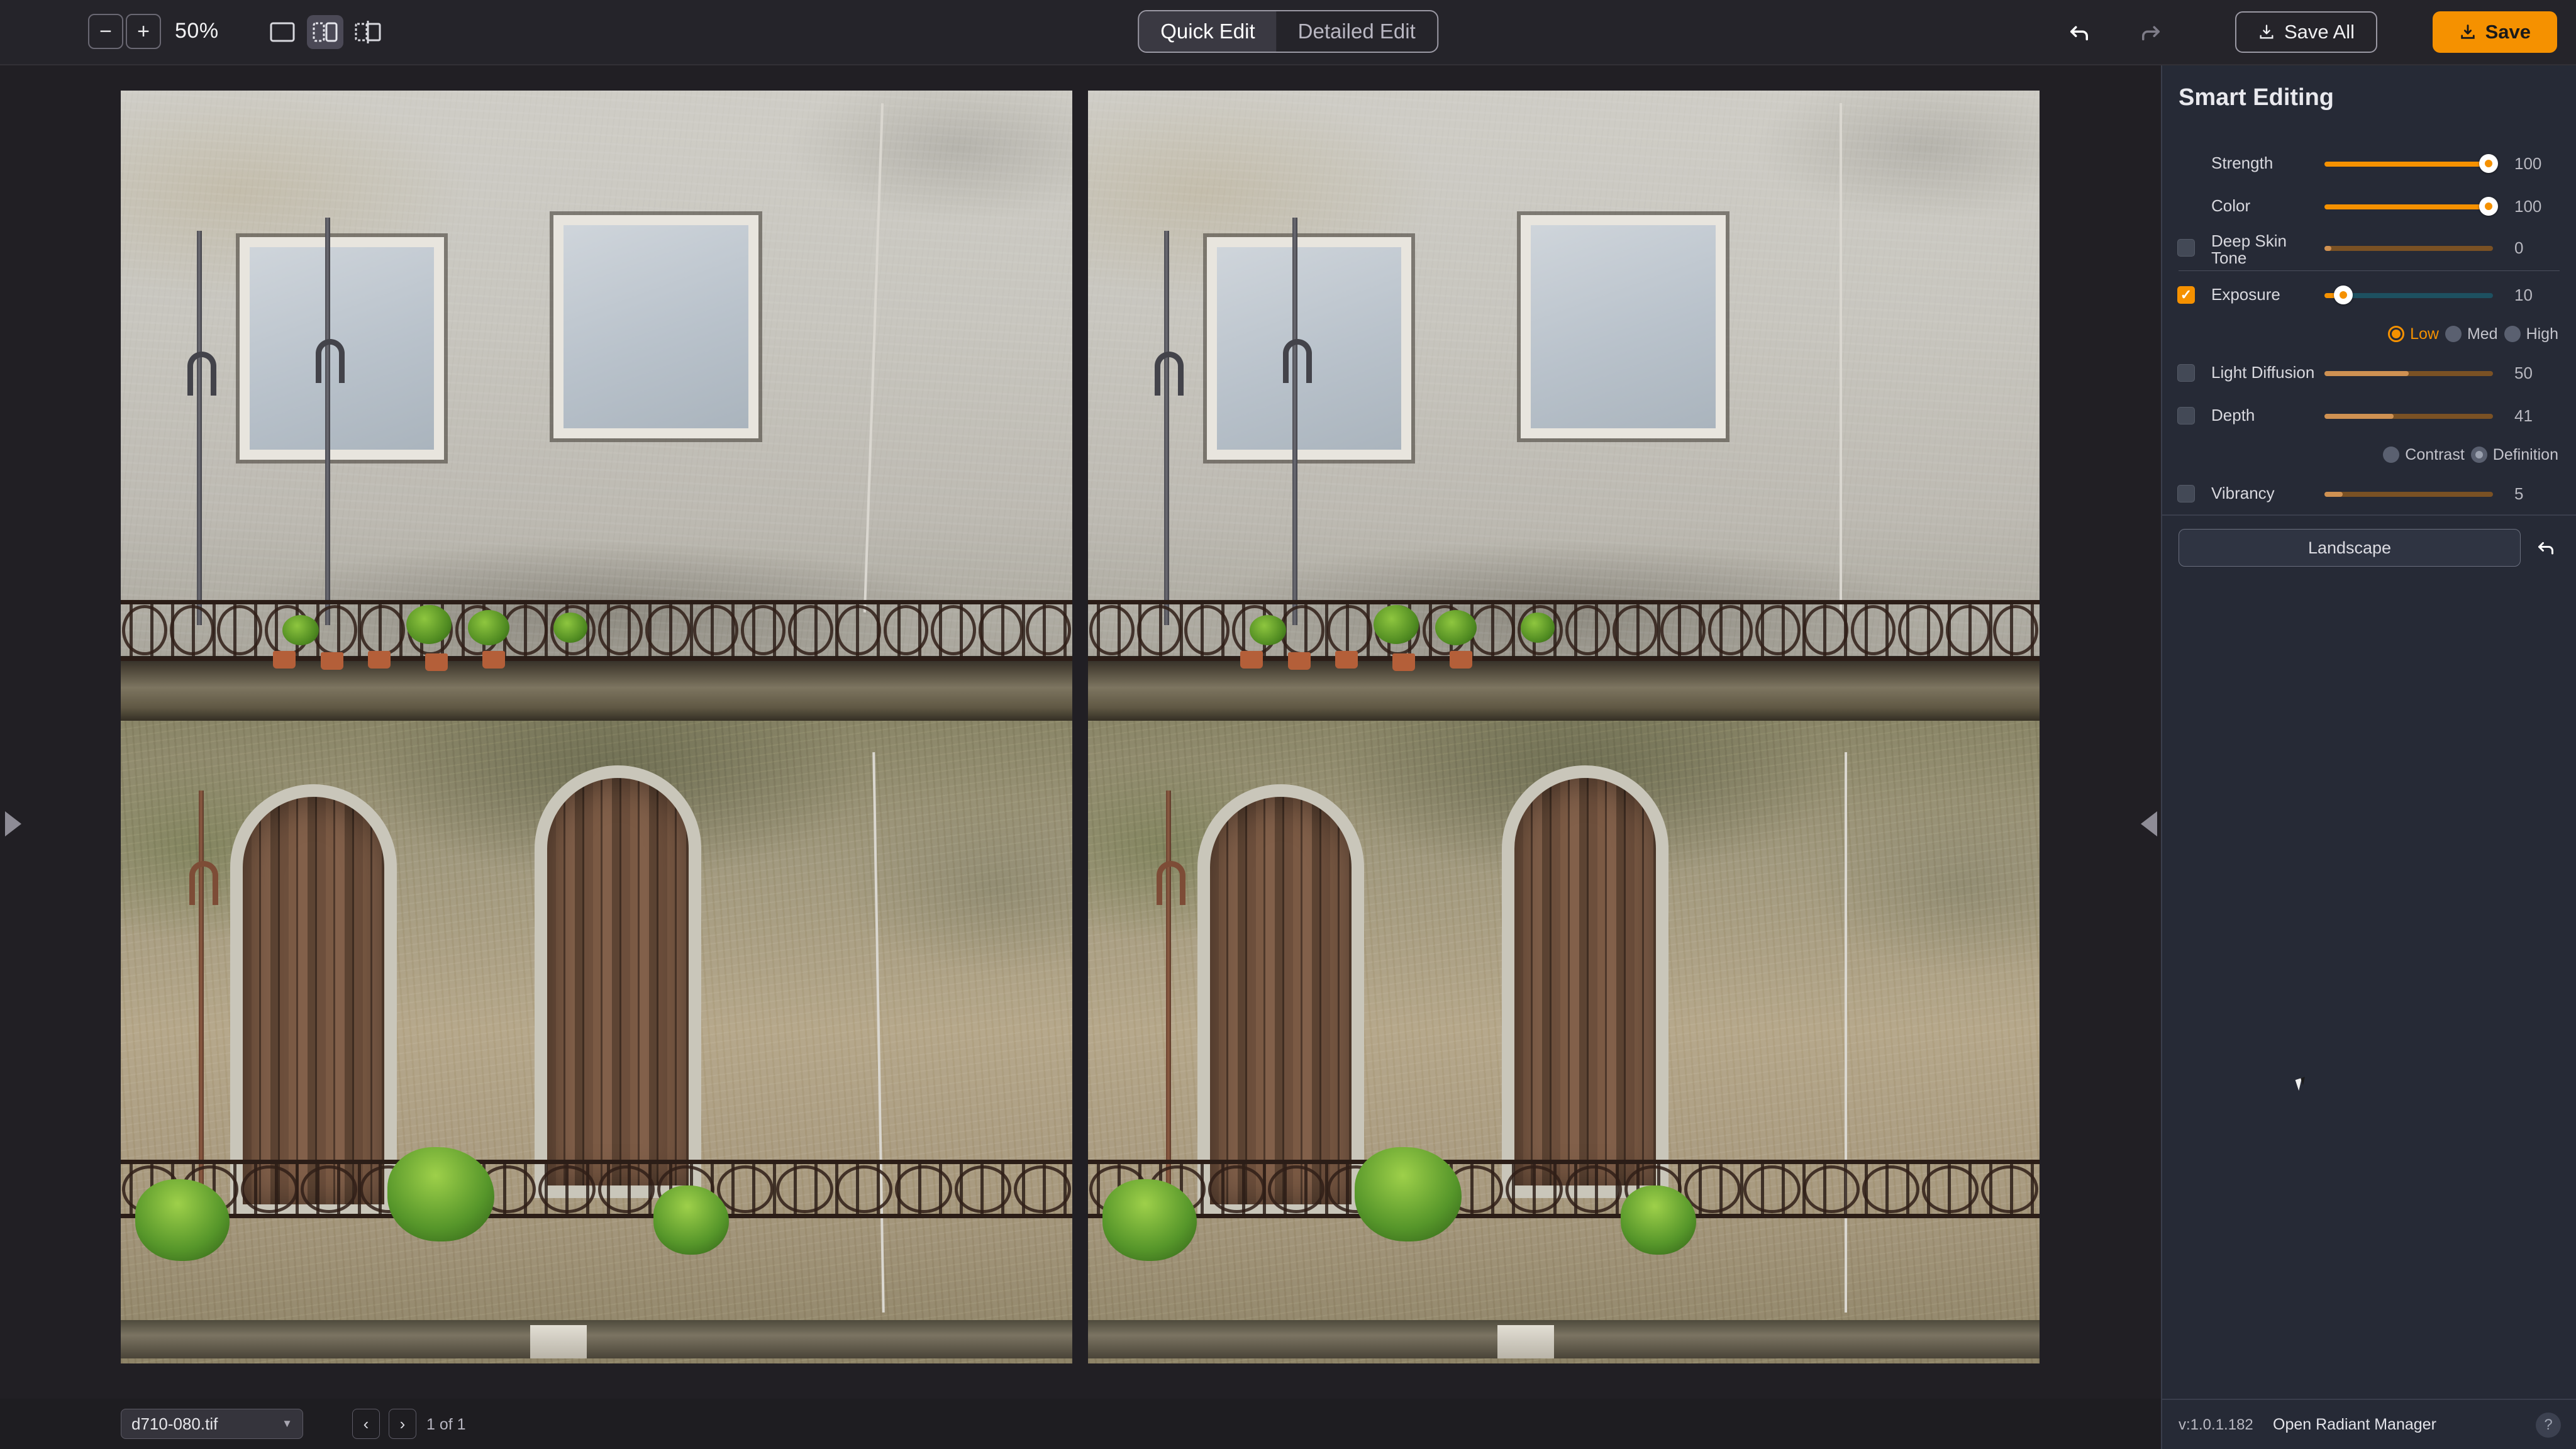 This screenshot has height=1449, width=2576. I want to click on control-row-deep-skin-tone: Deep Skin Tone 0, so click(2369, 248).